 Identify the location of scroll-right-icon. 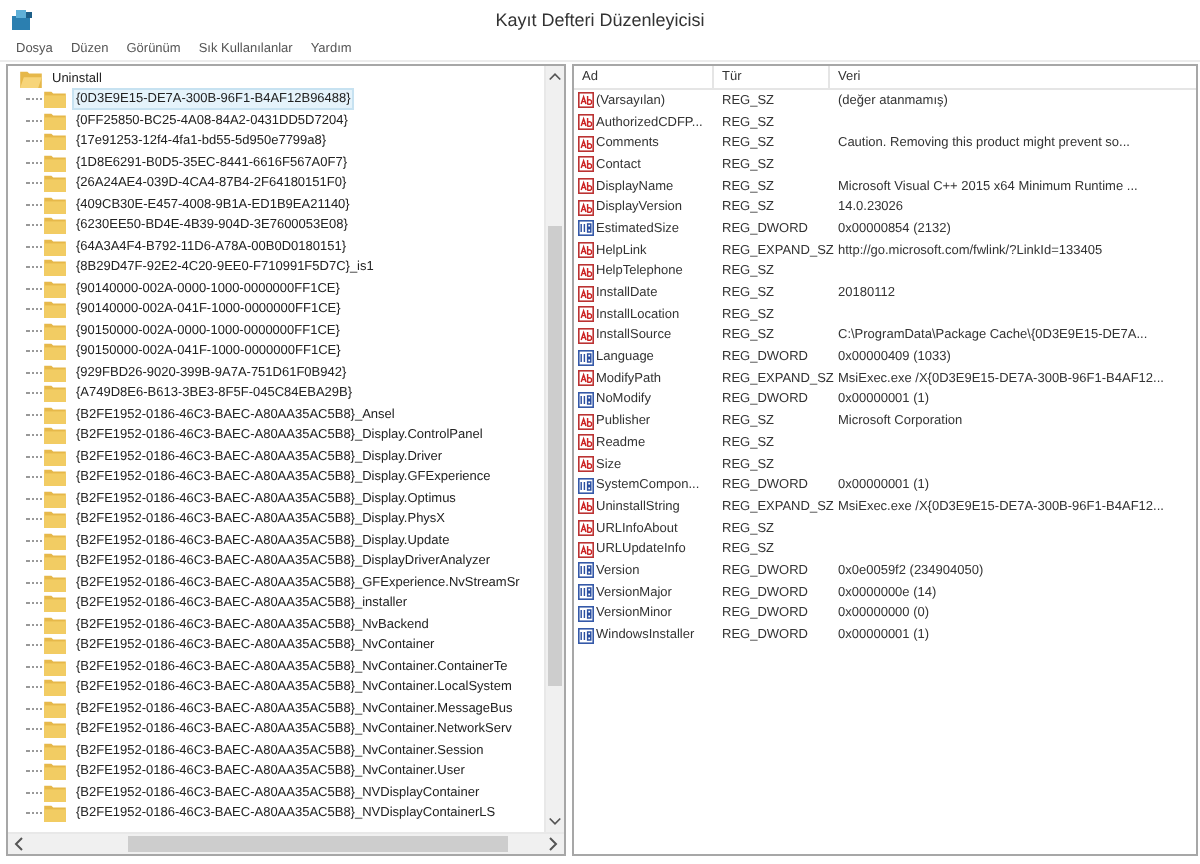
(554, 844).